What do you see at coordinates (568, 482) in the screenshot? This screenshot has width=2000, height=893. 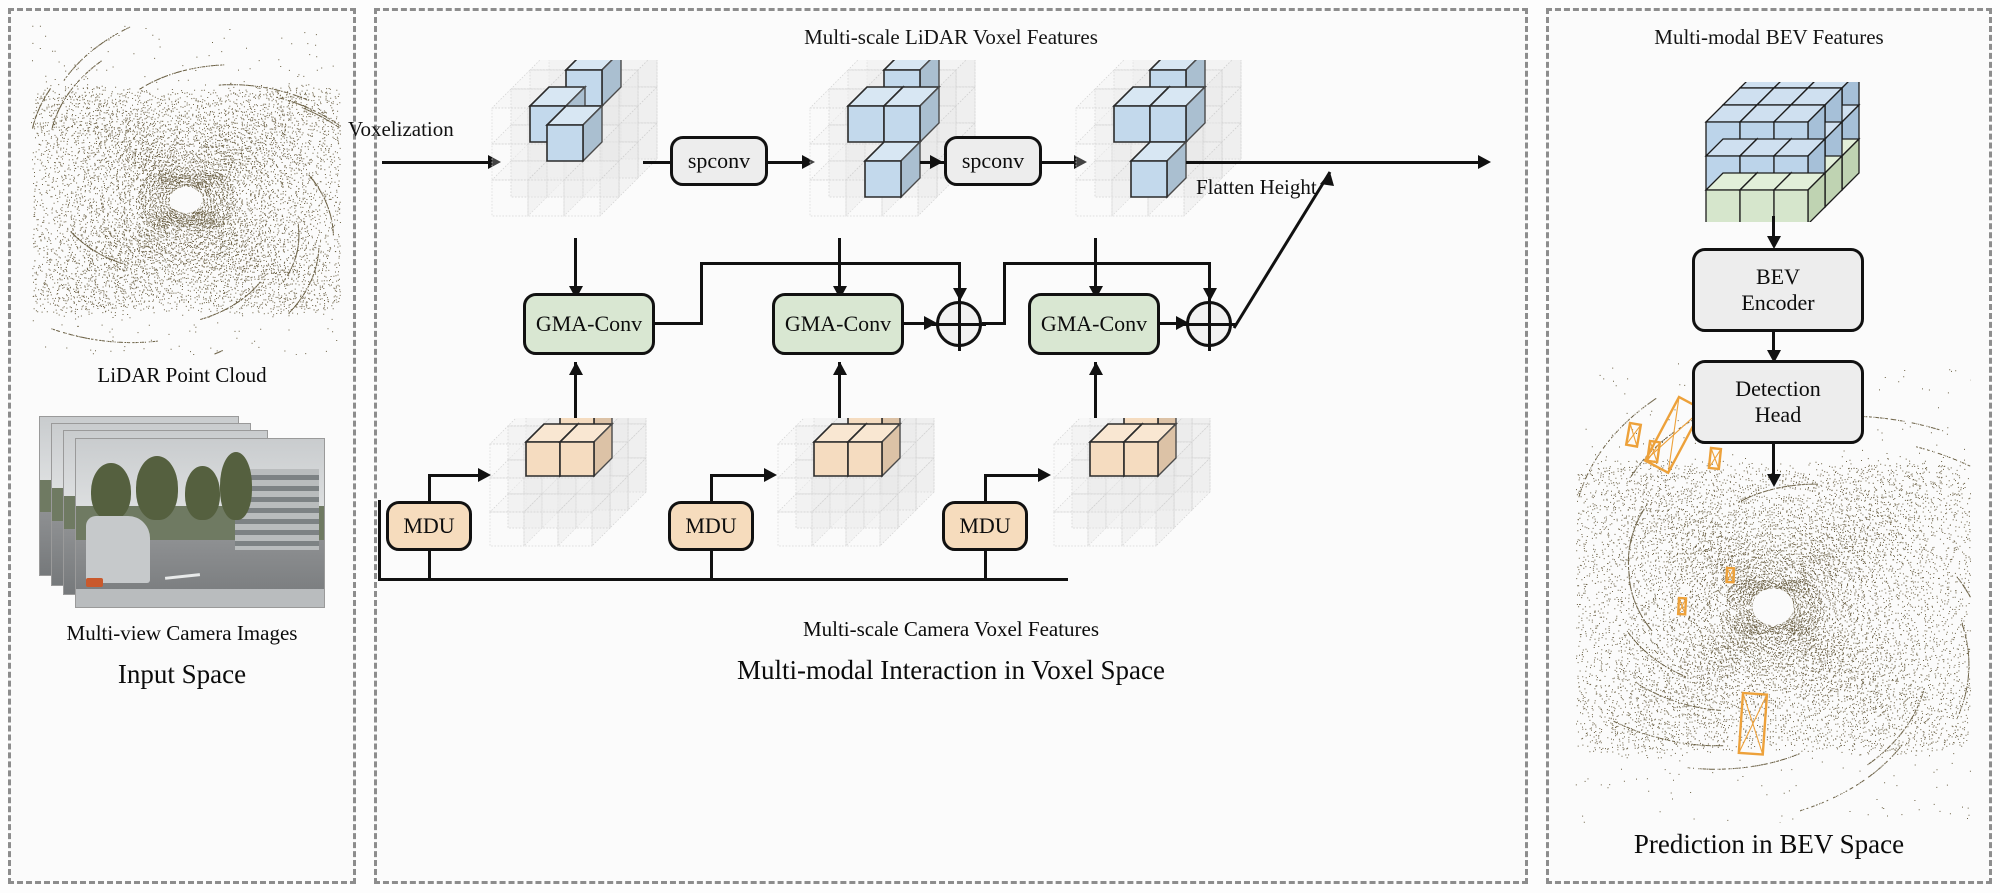 I see `camera-voxel-grid-stage1` at bounding box center [568, 482].